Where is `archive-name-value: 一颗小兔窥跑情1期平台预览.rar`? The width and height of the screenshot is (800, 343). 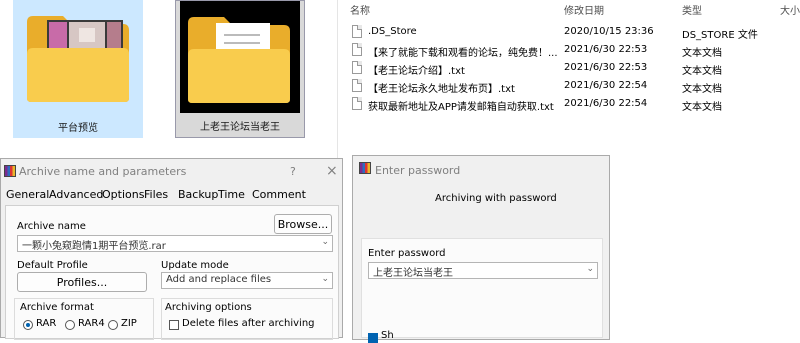
archive-name-value: 一颗小兔窥跑情1期平台预览.rar is located at coordinates (94, 246).